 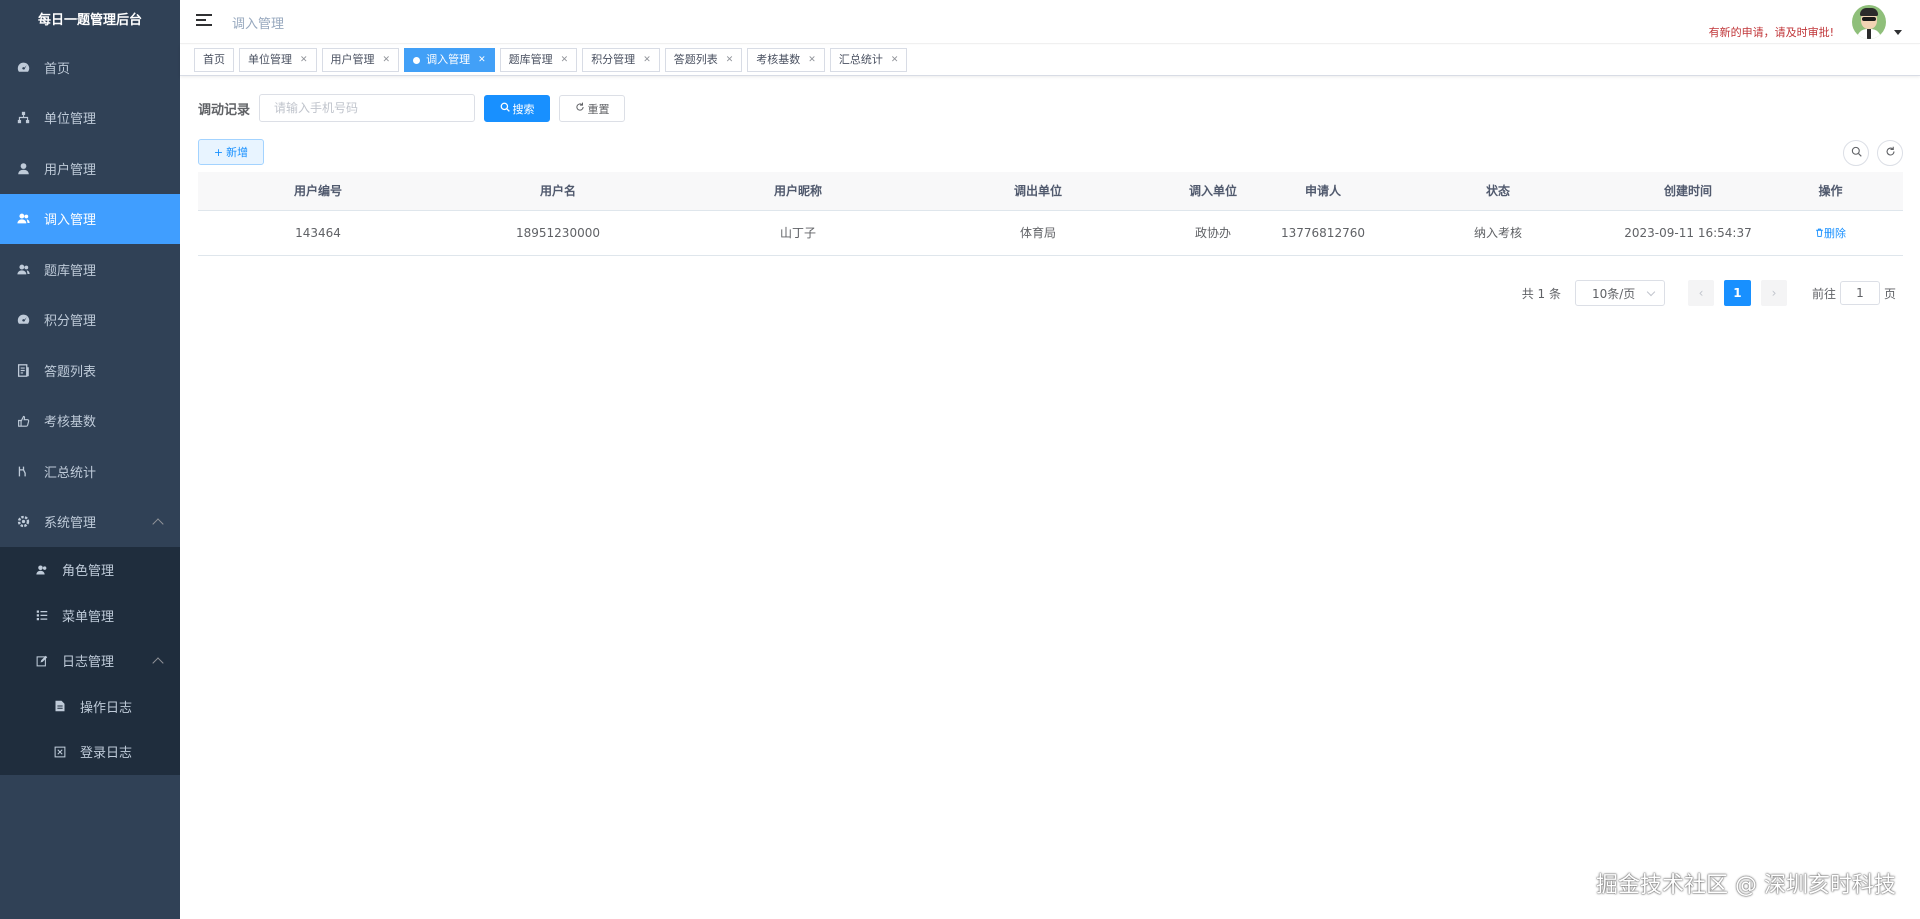 I want to click on column-header: 用户昵称, so click(x=798, y=191).